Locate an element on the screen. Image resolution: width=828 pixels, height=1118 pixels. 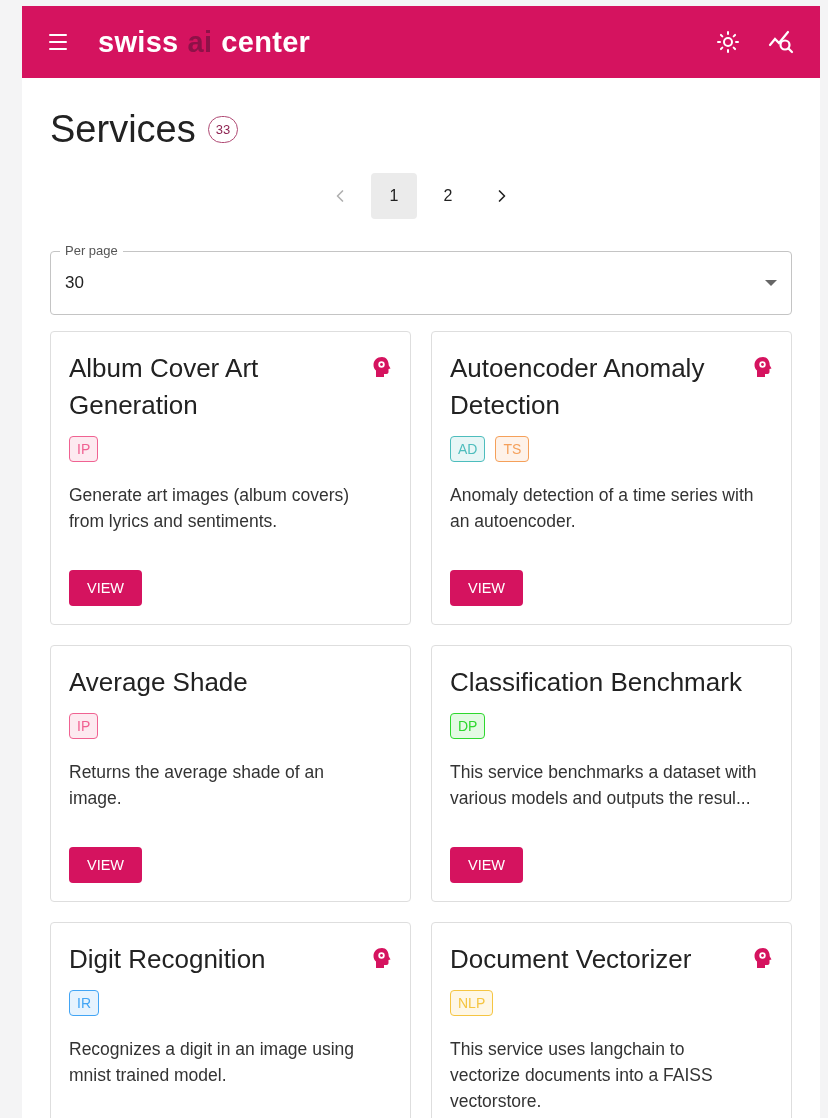
page-title: Services is located at coordinates (123, 129).